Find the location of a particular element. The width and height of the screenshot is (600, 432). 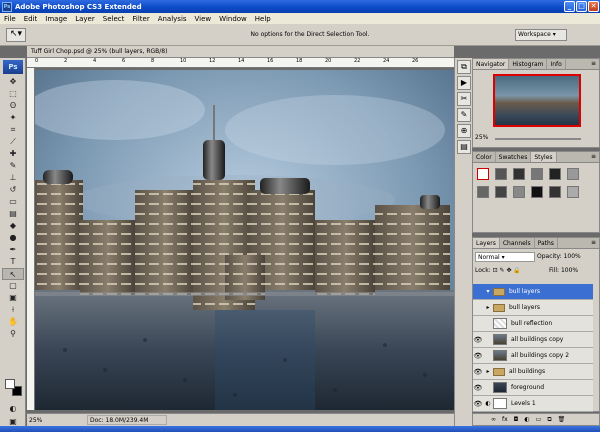

tool-presets-icon: ✂ is located at coordinates (464, 99).